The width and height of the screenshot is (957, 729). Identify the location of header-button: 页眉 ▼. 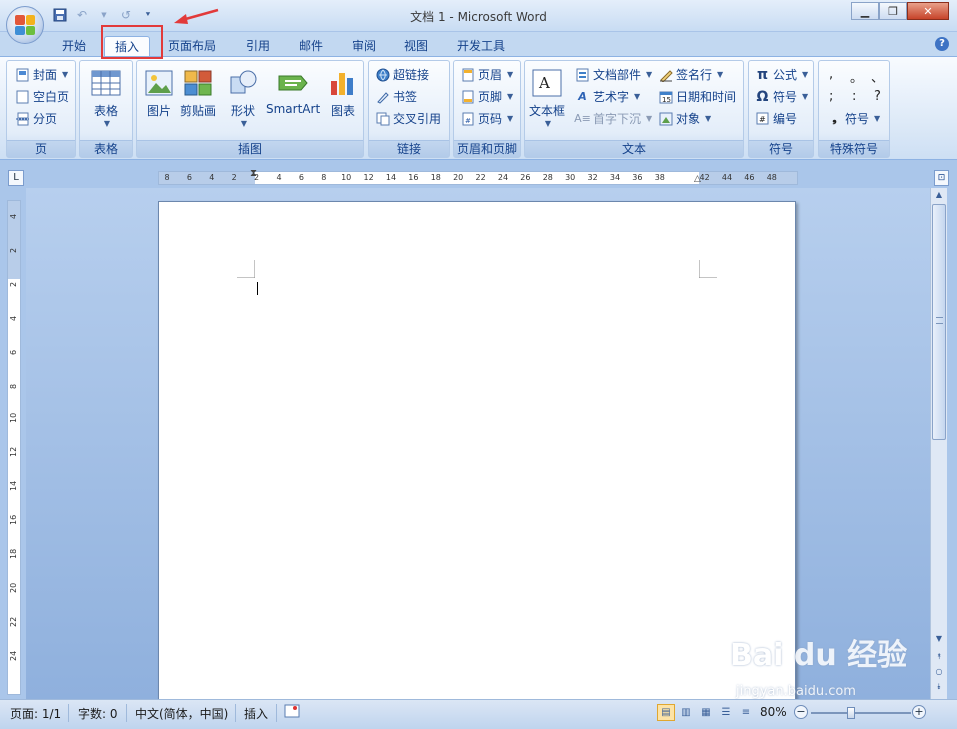
(486, 74).